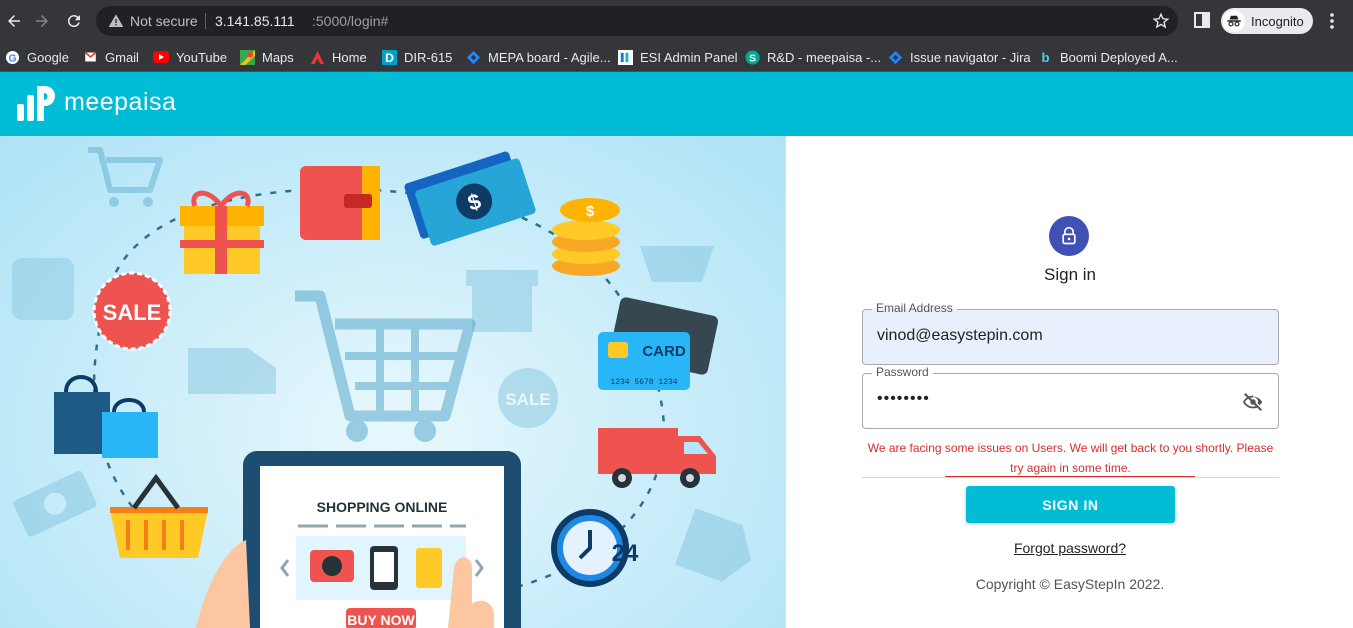 The height and width of the screenshot is (628, 1353). I want to click on gift-icon, so click(222, 232).